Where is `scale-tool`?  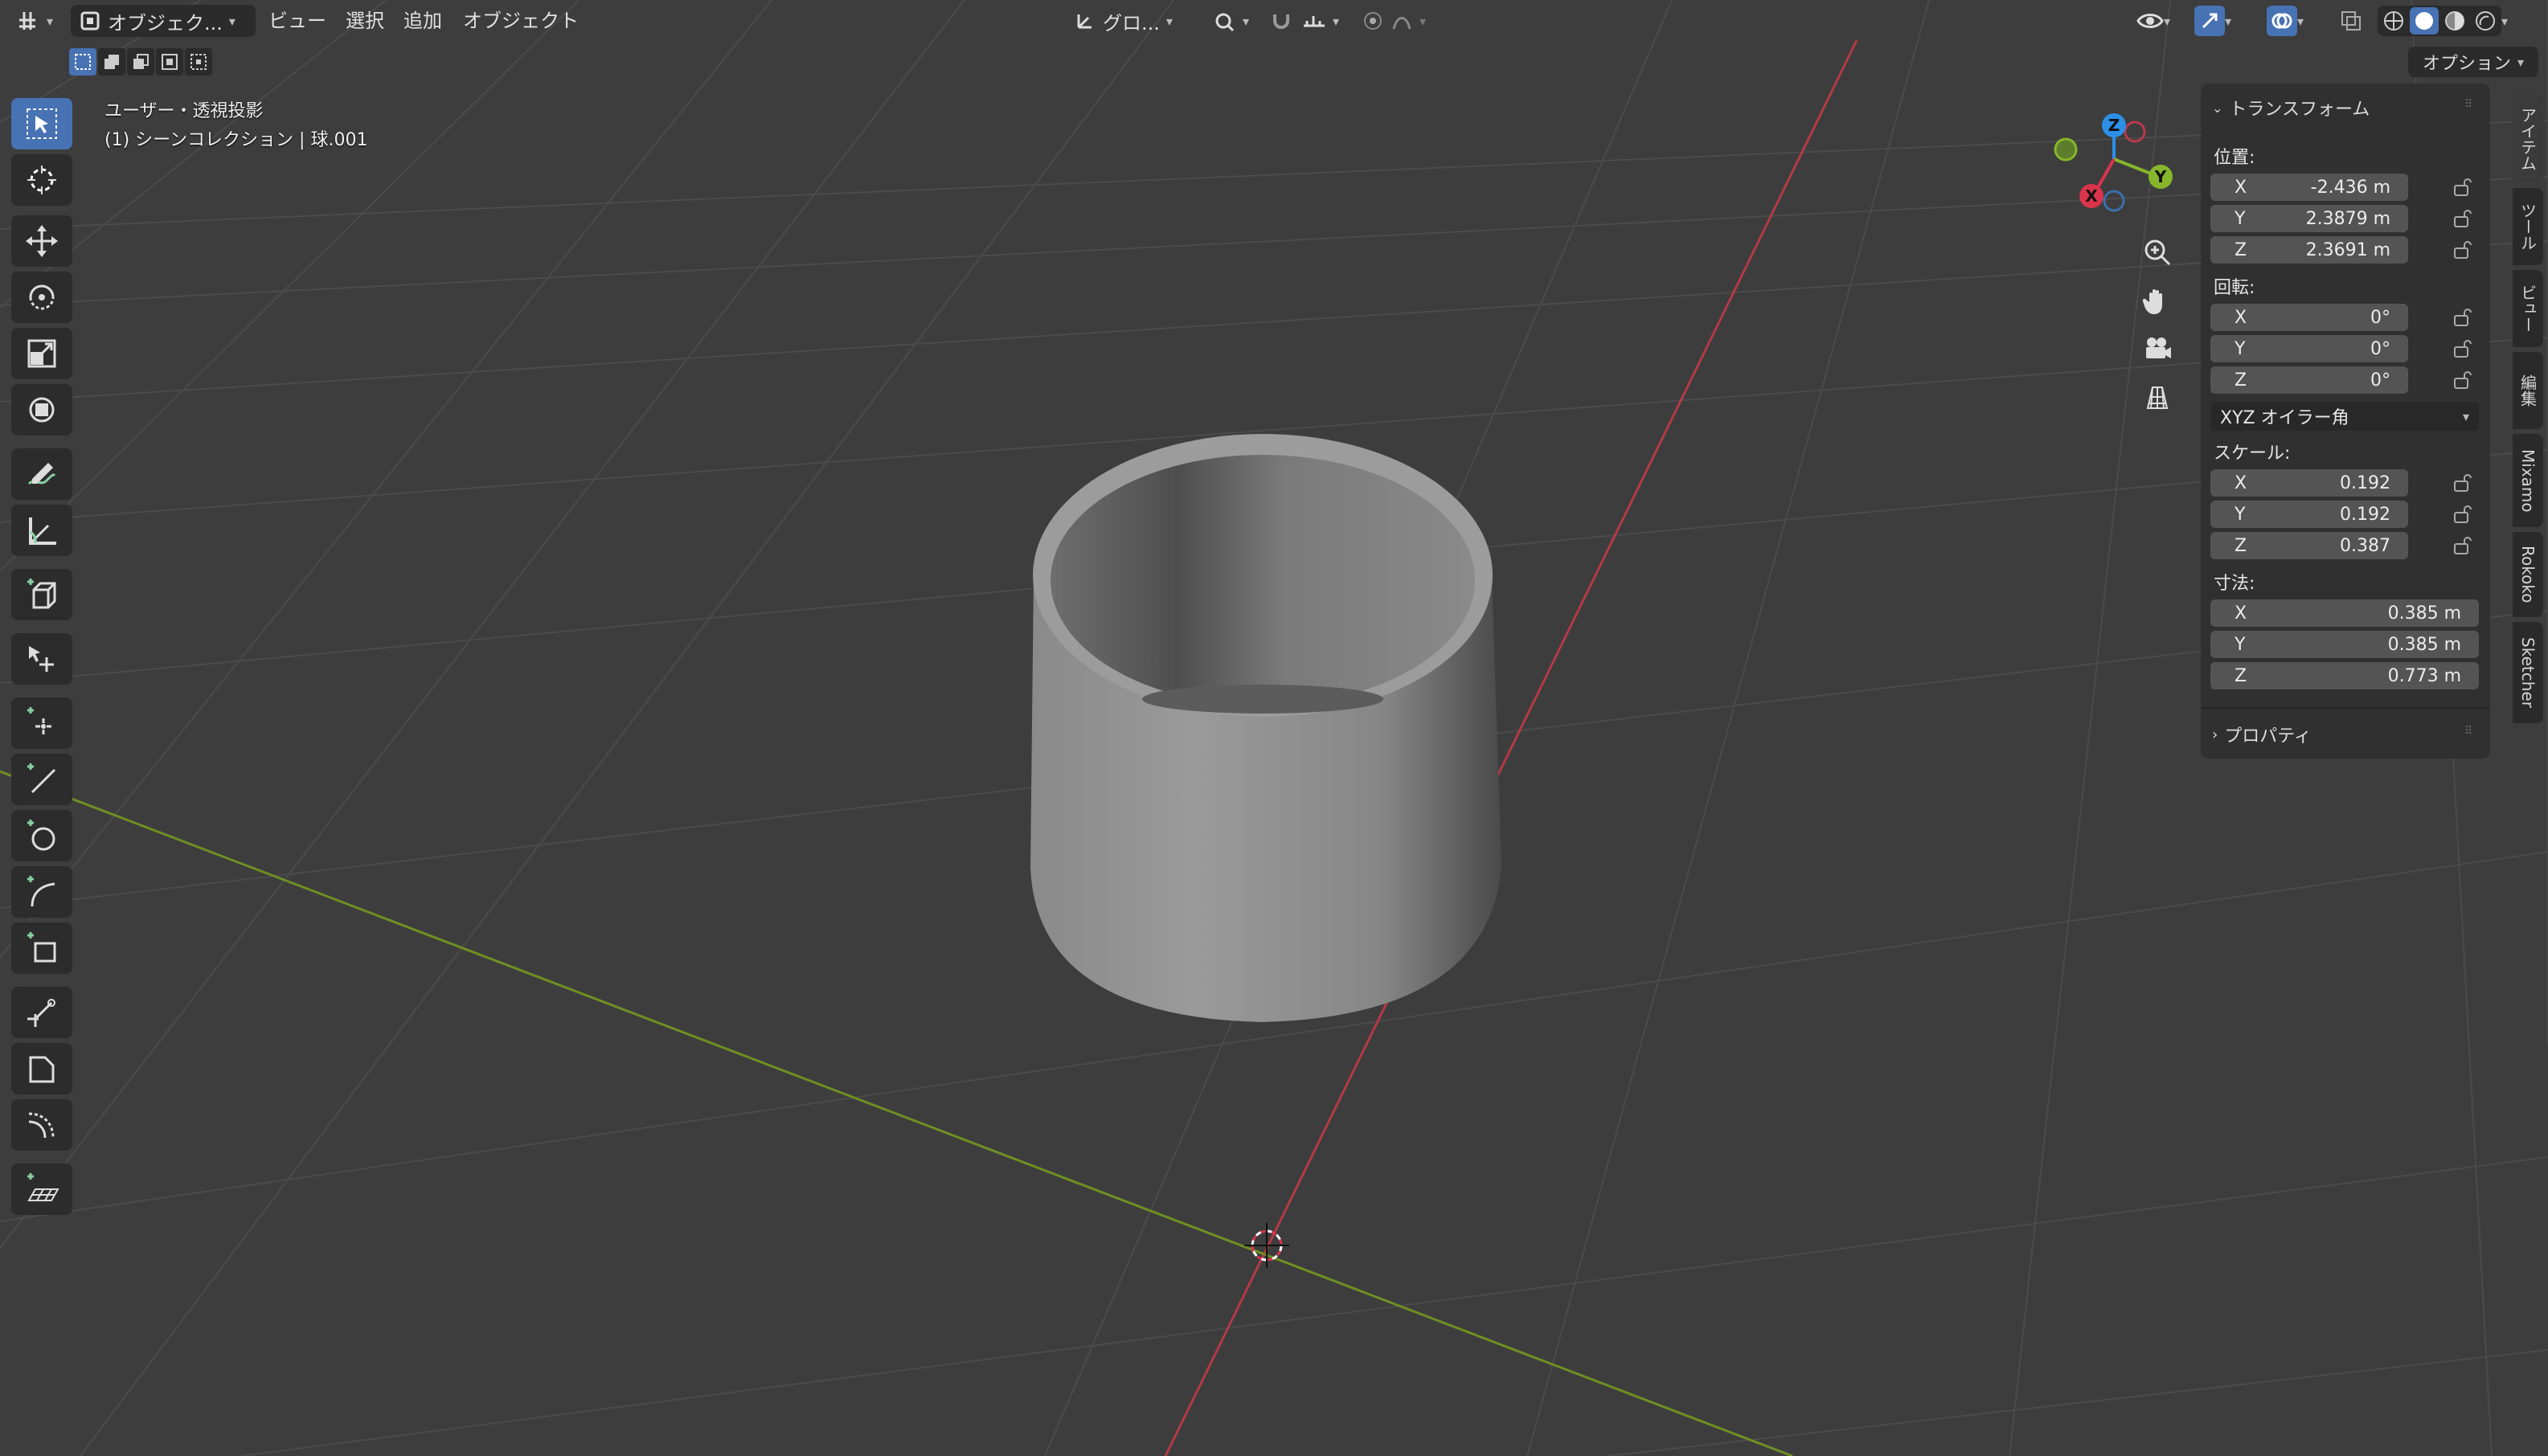 scale-tool is located at coordinates (41, 353).